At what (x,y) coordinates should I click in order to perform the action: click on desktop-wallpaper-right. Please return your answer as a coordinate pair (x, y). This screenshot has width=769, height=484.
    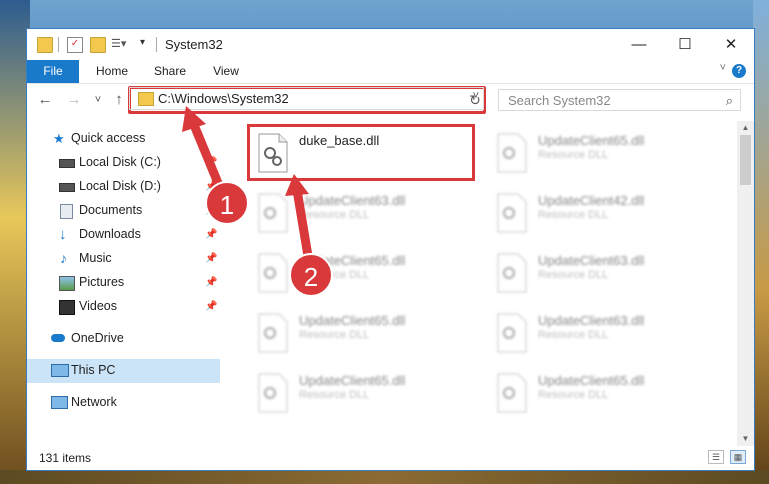
    Looking at the image, I should click on (761, 242).